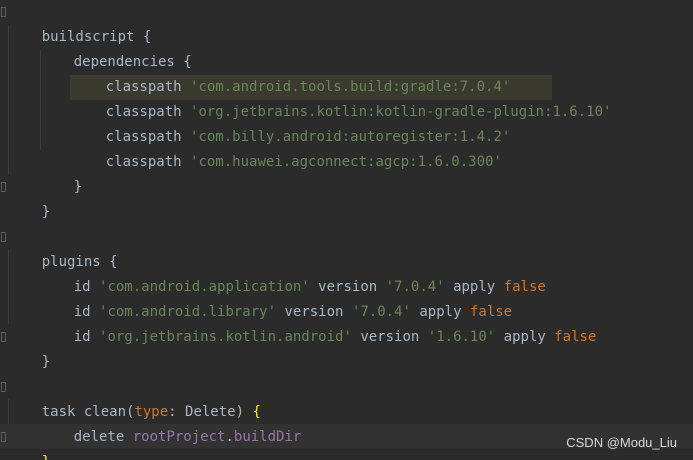  I want to click on code-line: buildscript {, so click(80, 22).